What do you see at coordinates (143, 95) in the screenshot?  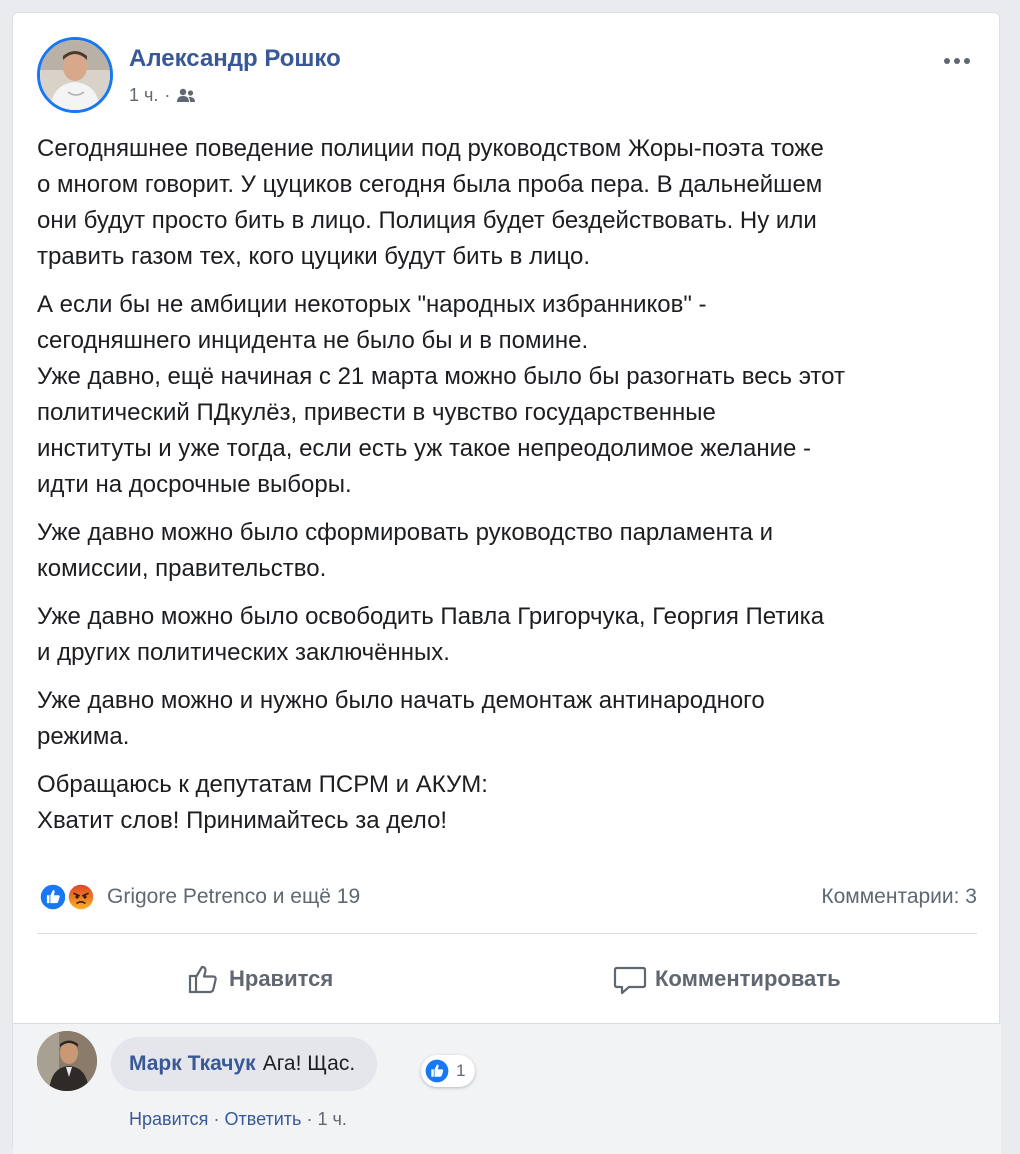 I see `post-time: 1 ч.` at bounding box center [143, 95].